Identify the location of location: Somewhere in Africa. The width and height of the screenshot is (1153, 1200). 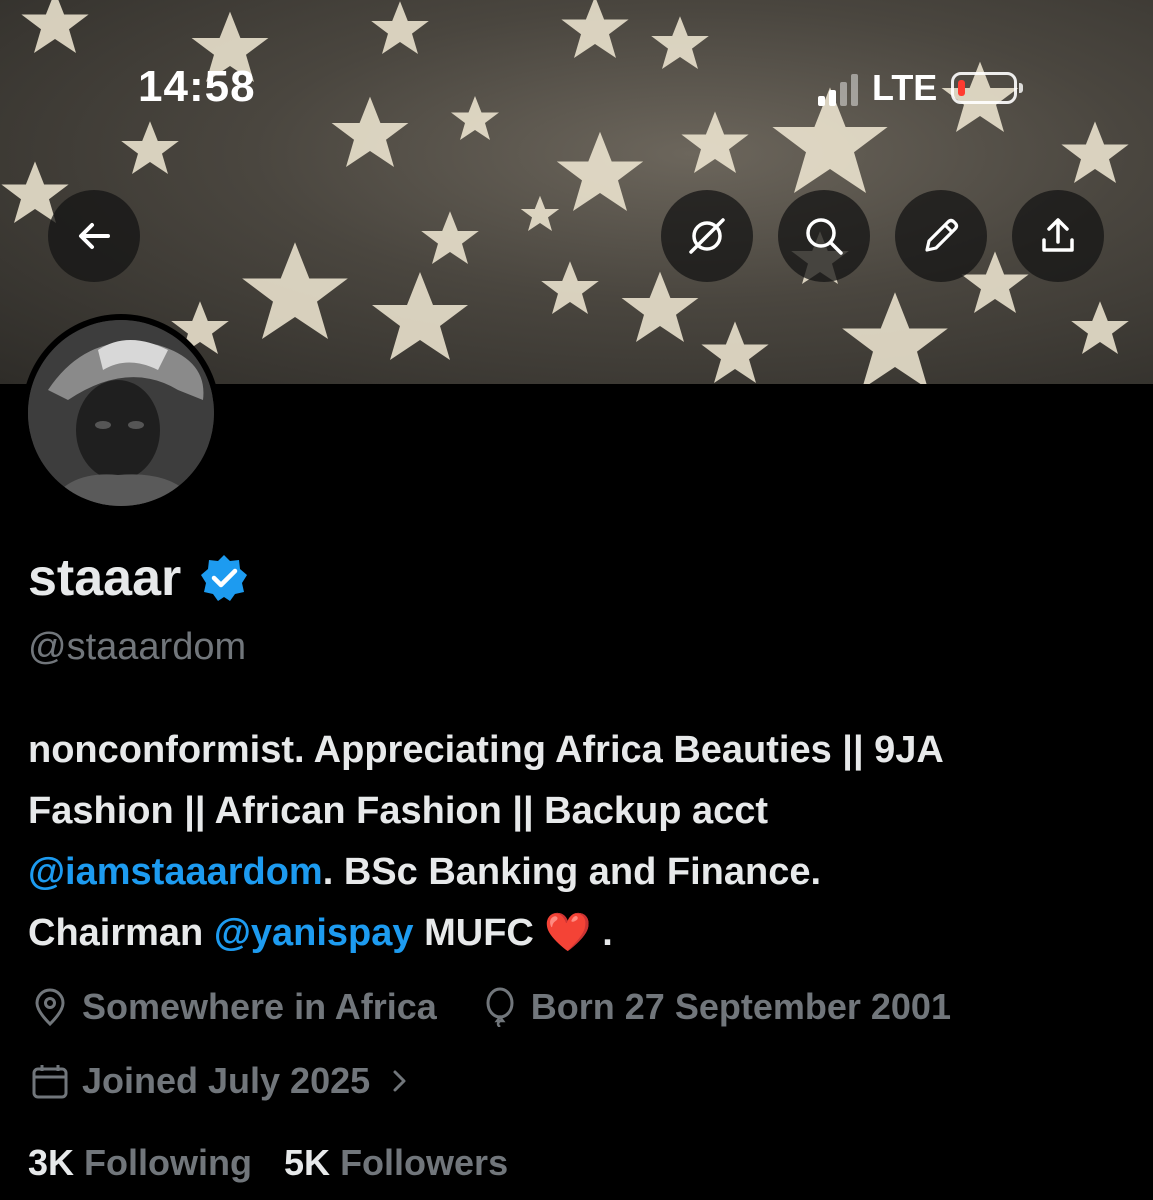
(233, 1007).